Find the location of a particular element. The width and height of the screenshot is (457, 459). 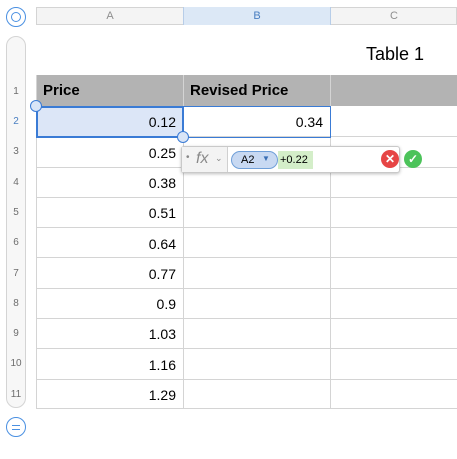

chevron-down-icon: ⌄ is located at coordinates (219, 158).